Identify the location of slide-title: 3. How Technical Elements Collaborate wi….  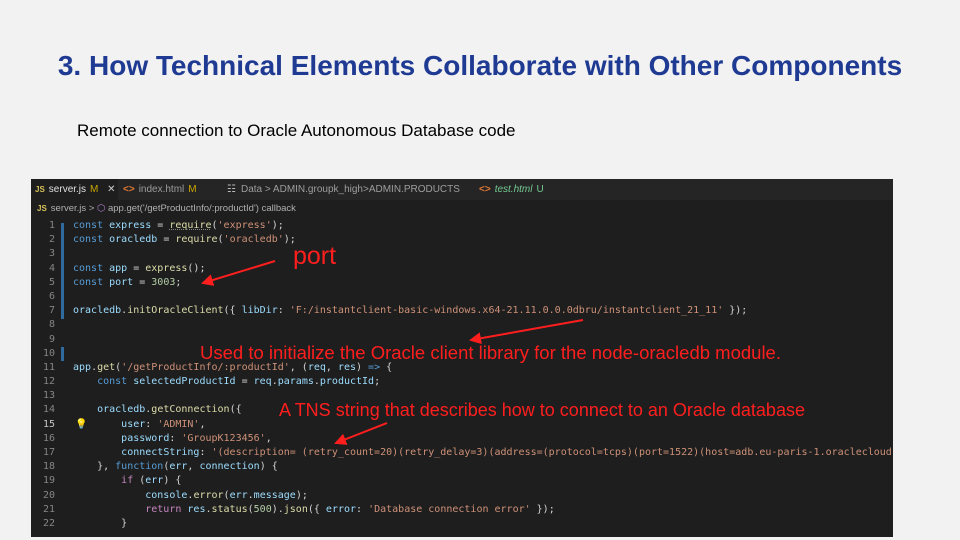
(480, 65).